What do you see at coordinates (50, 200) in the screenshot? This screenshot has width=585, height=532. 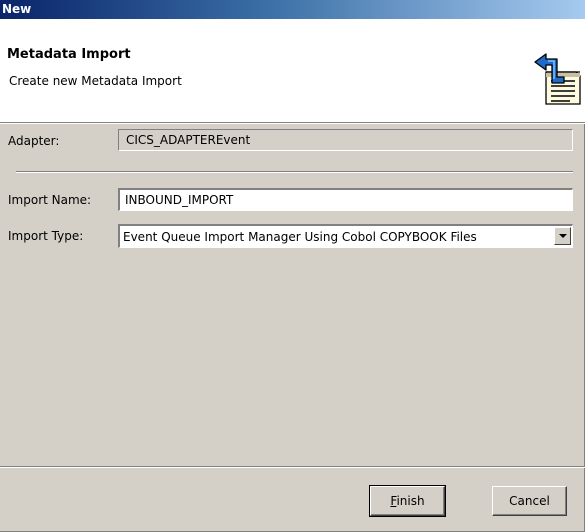 I see `import-name-label: Import Name:` at bounding box center [50, 200].